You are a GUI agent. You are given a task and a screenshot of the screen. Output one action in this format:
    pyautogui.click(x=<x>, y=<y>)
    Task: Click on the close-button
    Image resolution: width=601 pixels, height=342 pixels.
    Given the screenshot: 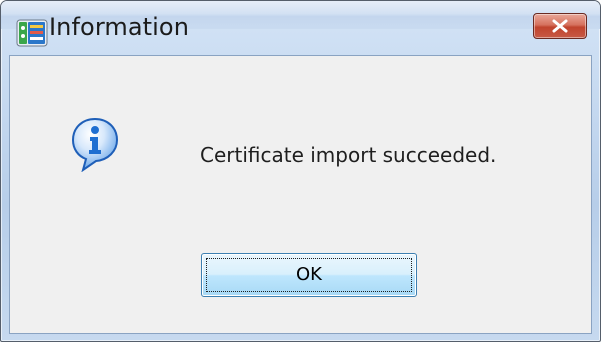 What is the action you would take?
    pyautogui.click(x=560, y=26)
    